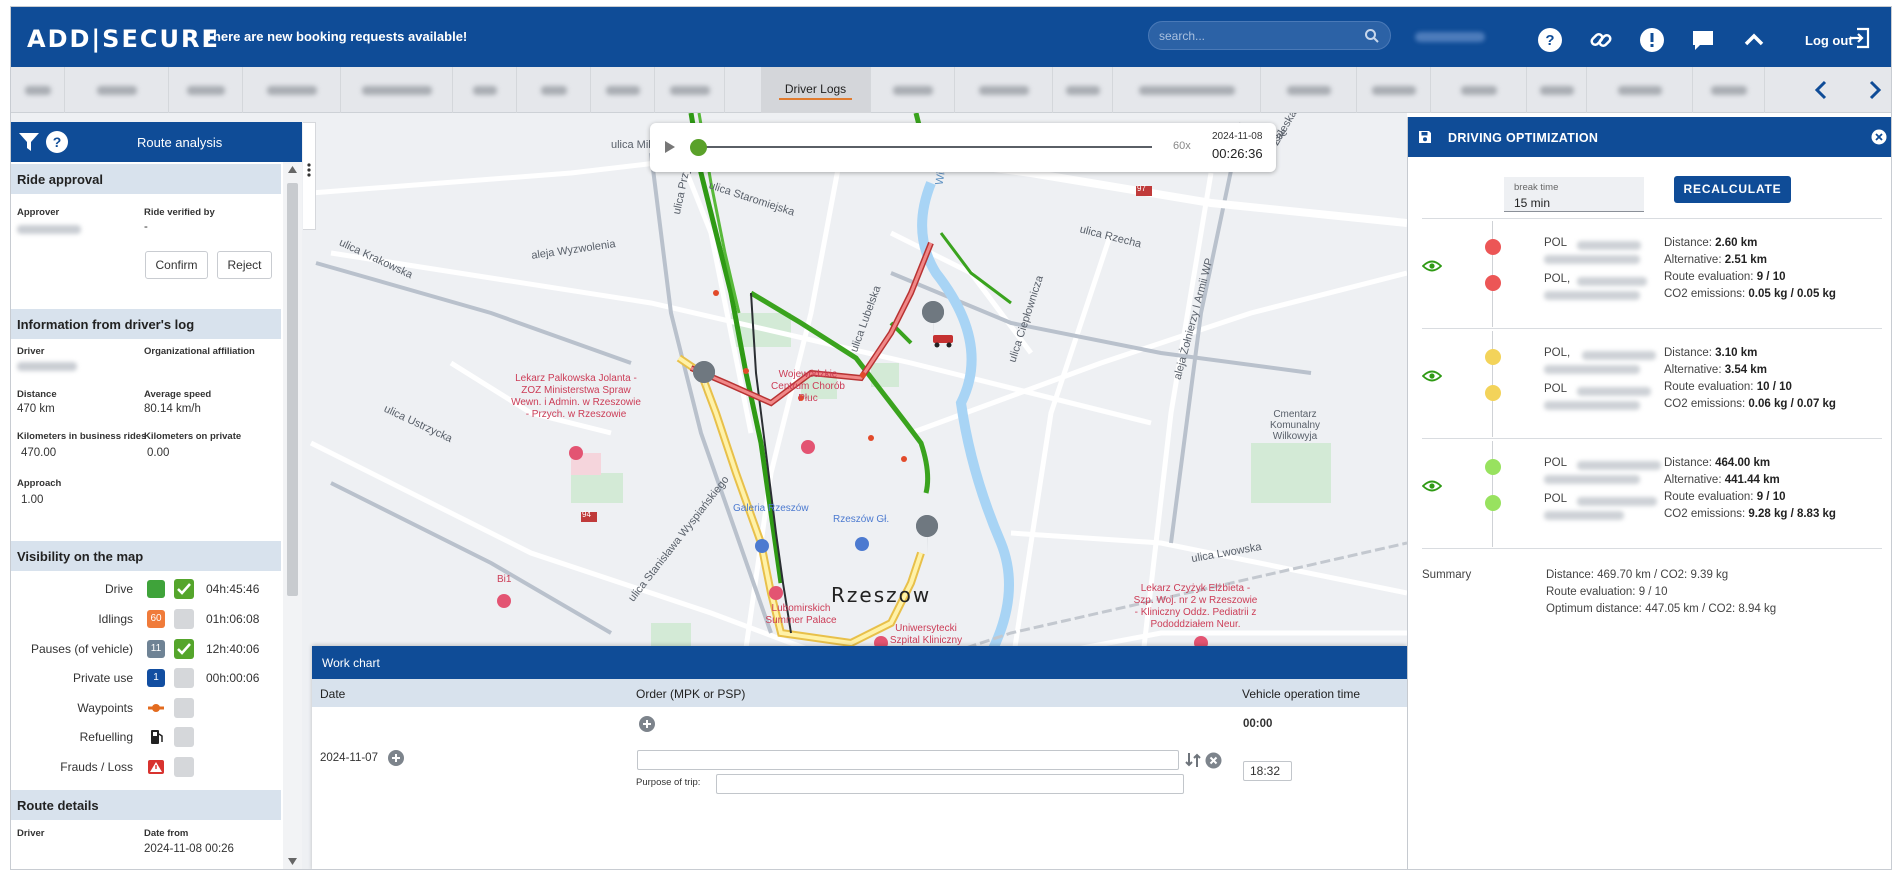  I want to click on logout-link: Log out, so click(1829, 40).